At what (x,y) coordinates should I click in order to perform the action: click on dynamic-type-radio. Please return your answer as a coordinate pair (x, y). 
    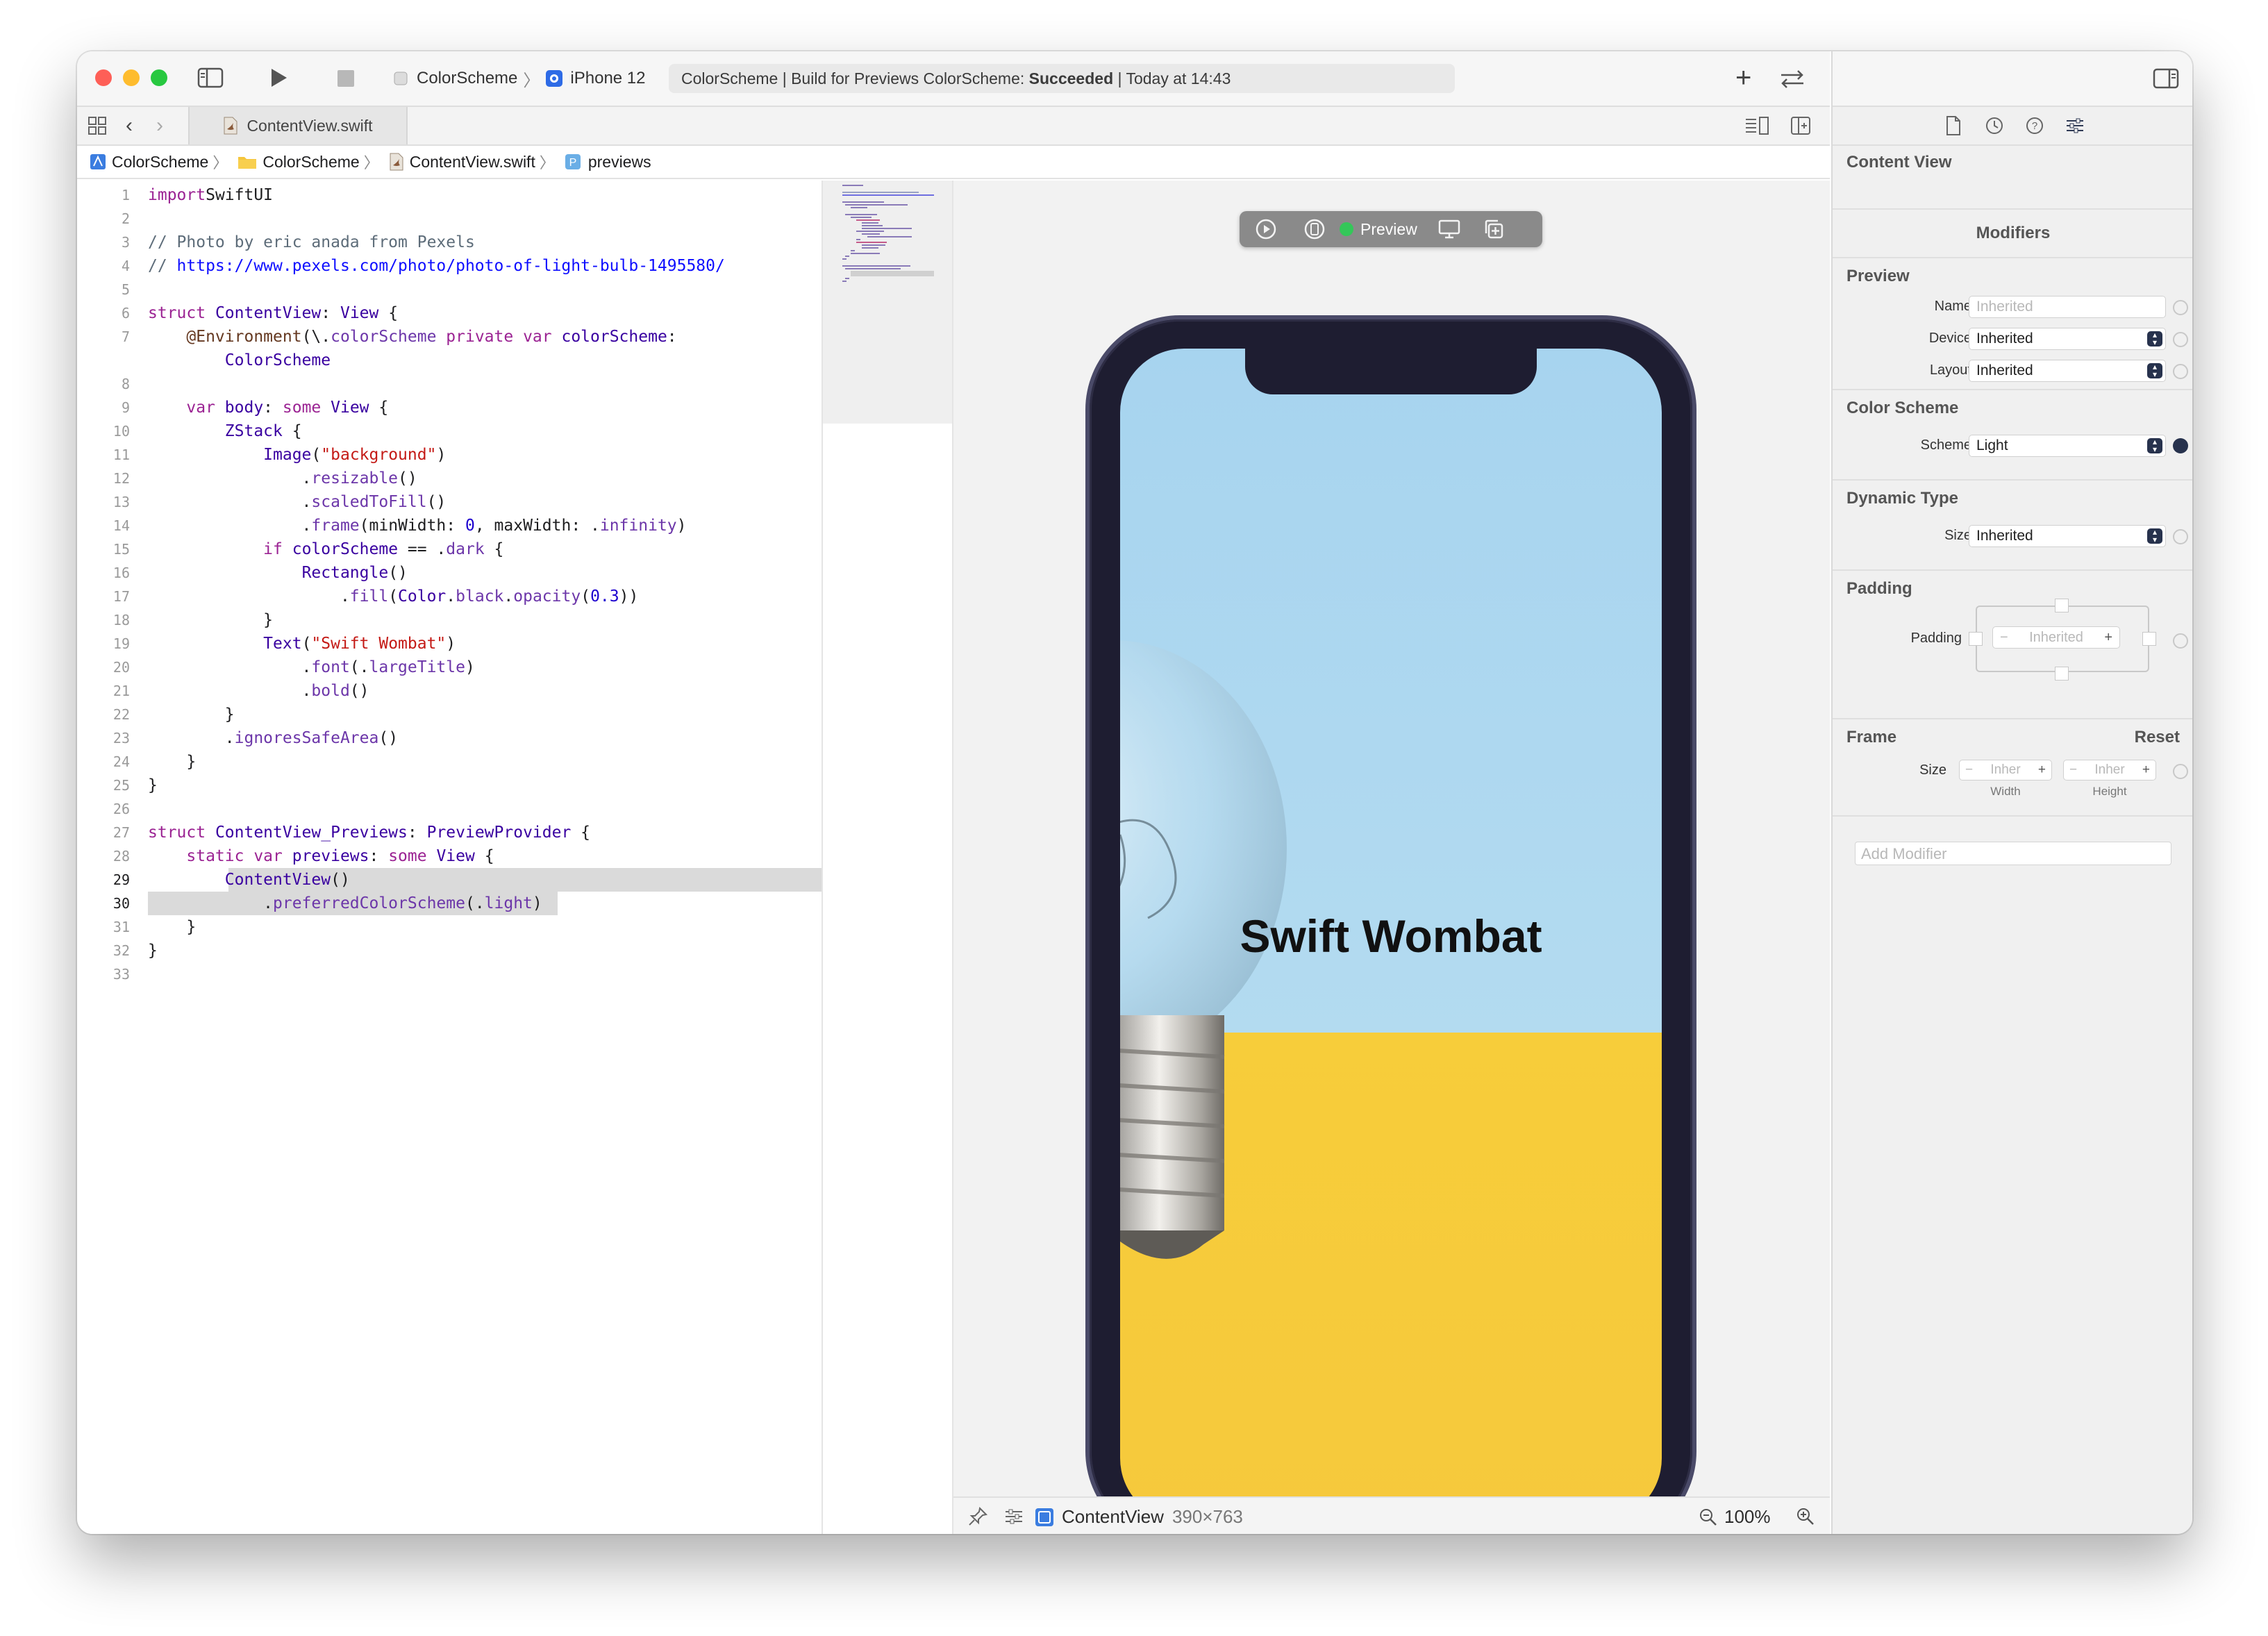
    Looking at the image, I should click on (2180, 536).